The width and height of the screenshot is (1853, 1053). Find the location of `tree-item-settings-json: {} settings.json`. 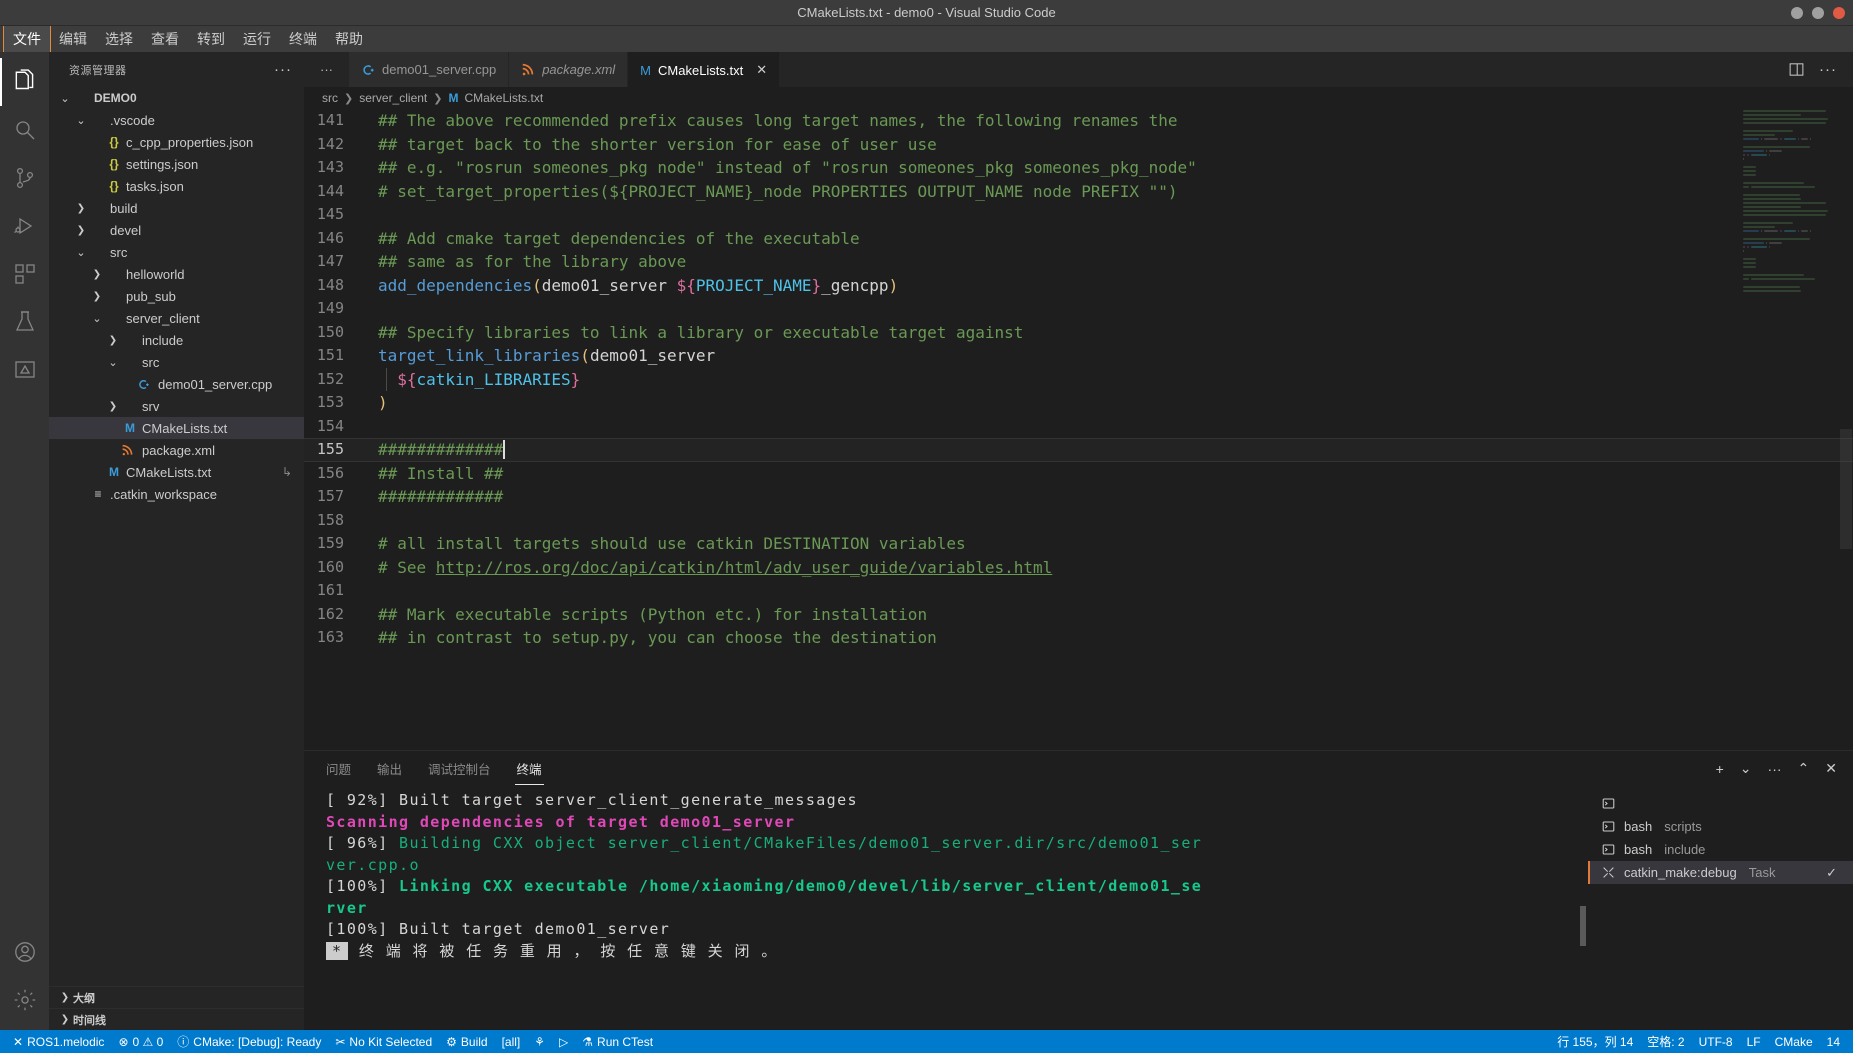

tree-item-settings-json: {} settings.json is located at coordinates (176, 164).